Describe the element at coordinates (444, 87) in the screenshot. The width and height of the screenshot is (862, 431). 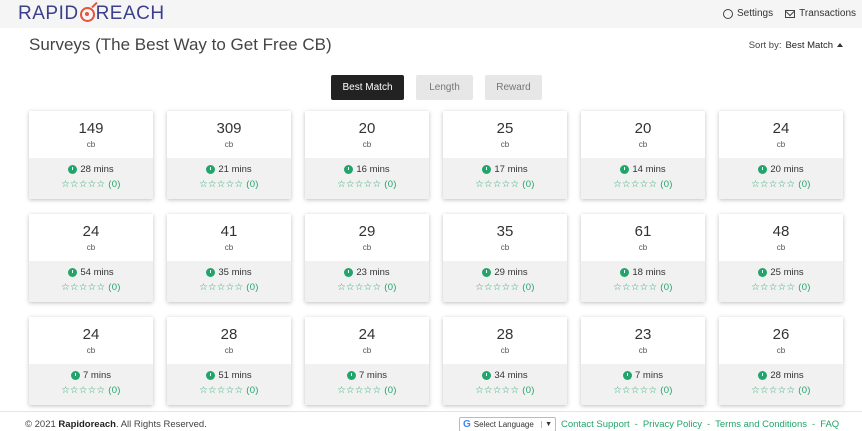
I see `tab-length: Length` at that location.